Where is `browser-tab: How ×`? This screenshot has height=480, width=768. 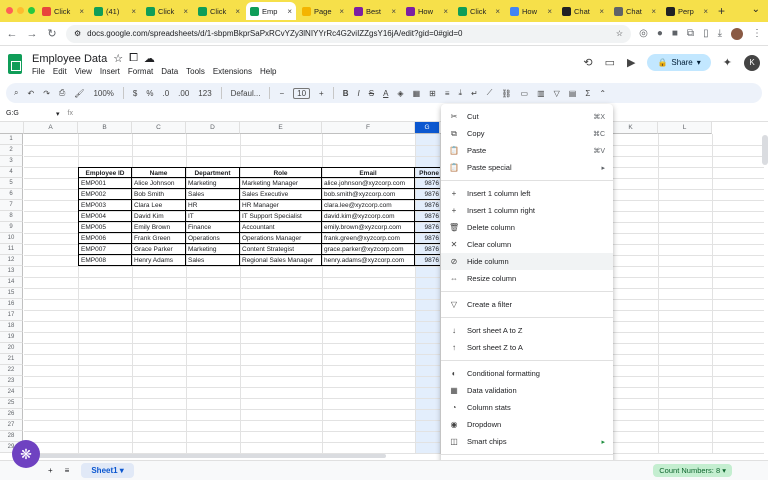 browser-tab: How × is located at coordinates (531, 11).